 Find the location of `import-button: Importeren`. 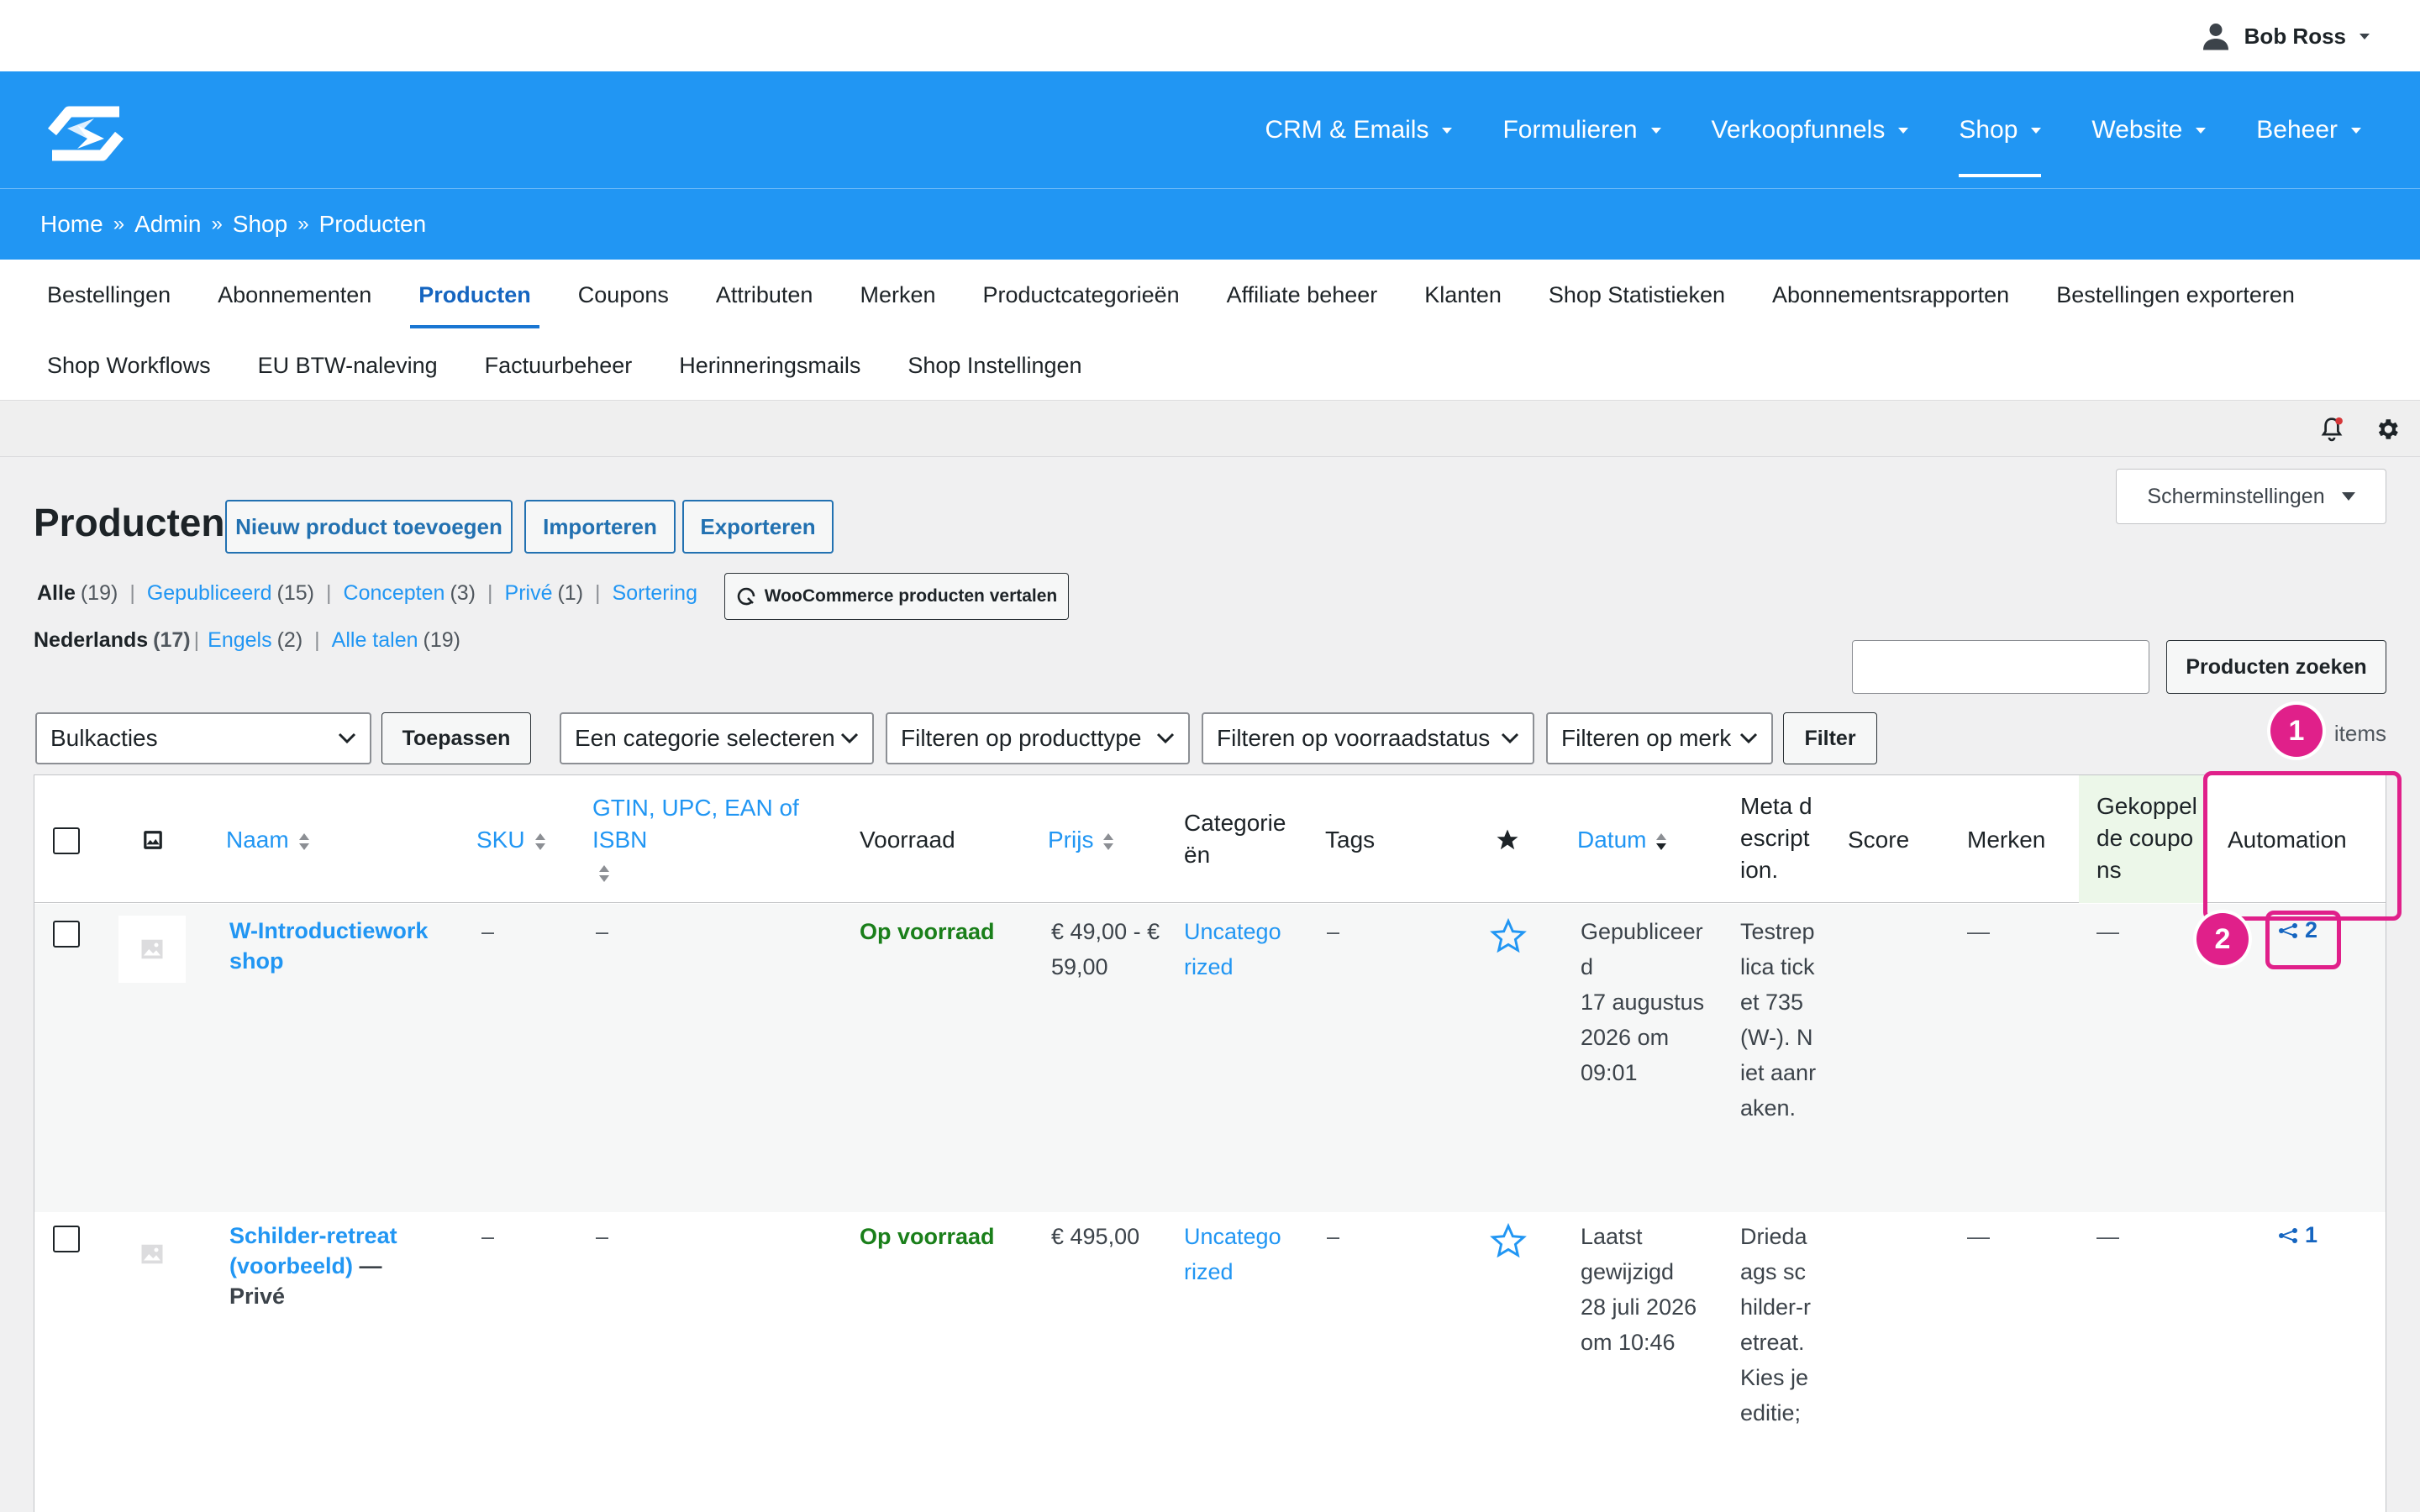

import-button: Importeren is located at coordinates (600, 527).